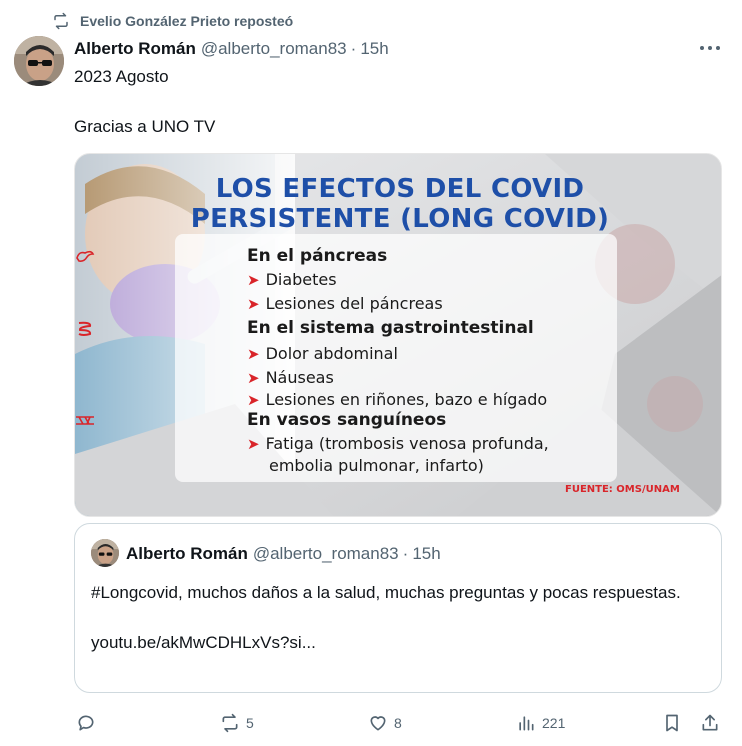  Describe the element at coordinates (400, 219) in the screenshot. I see `media-title-line: PERSISTENTE (LONG COVID)` at that location.